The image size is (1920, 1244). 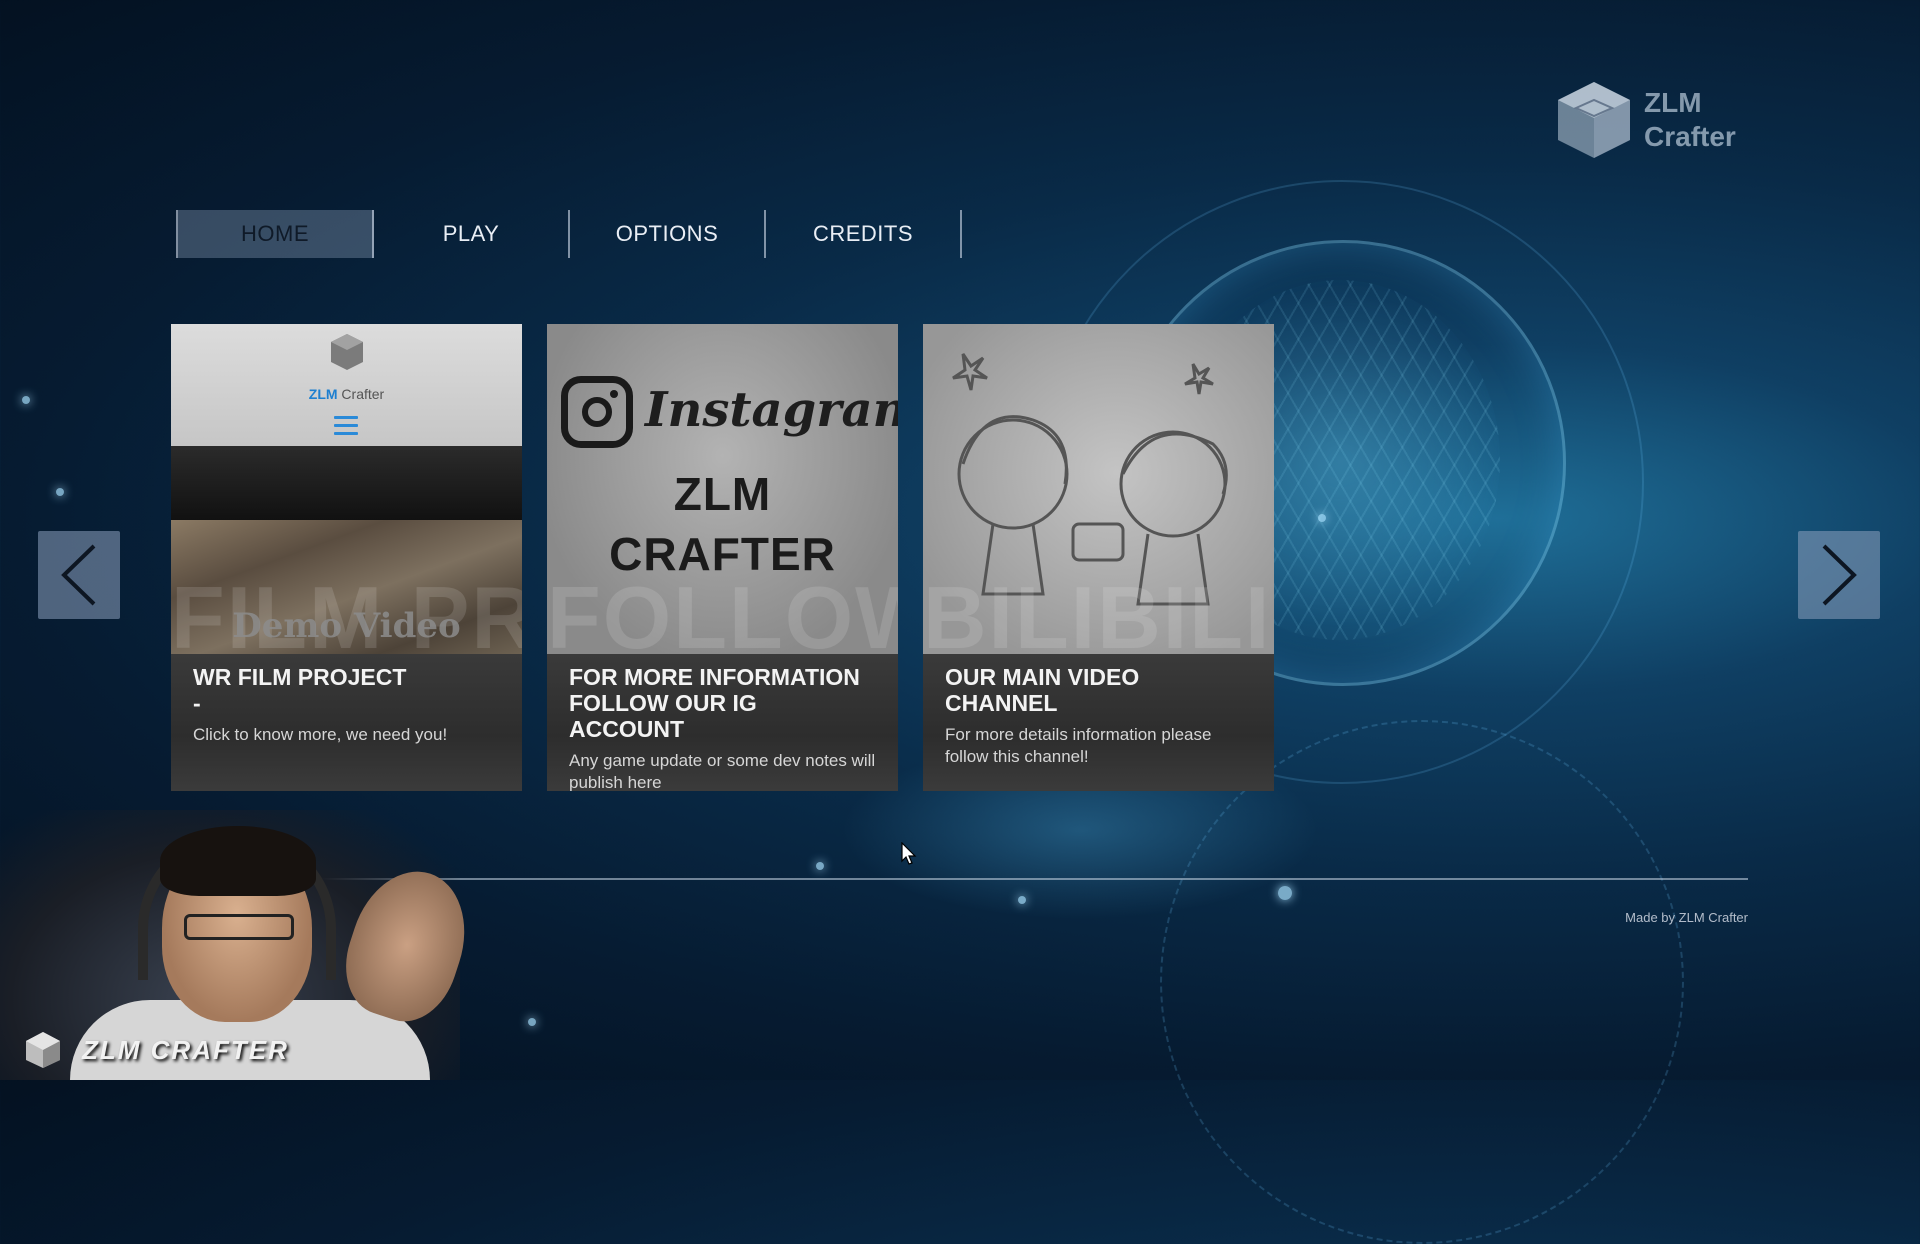 I want to click on webcam-hair, so click(x=238, y=861).